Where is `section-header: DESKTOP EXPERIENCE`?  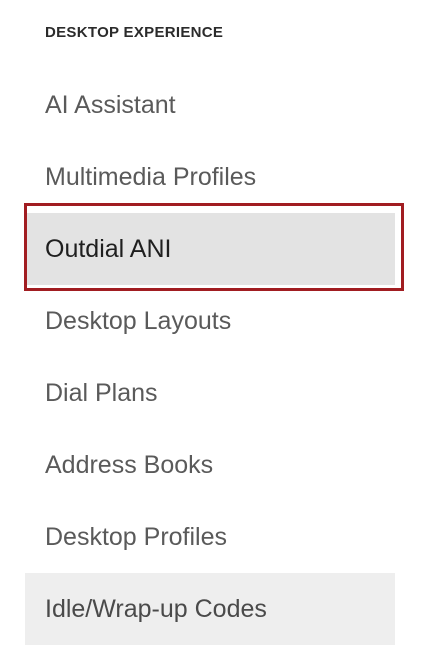
section-header: DESKTOP EXPERIENCE is located at coordinates (134, 32).